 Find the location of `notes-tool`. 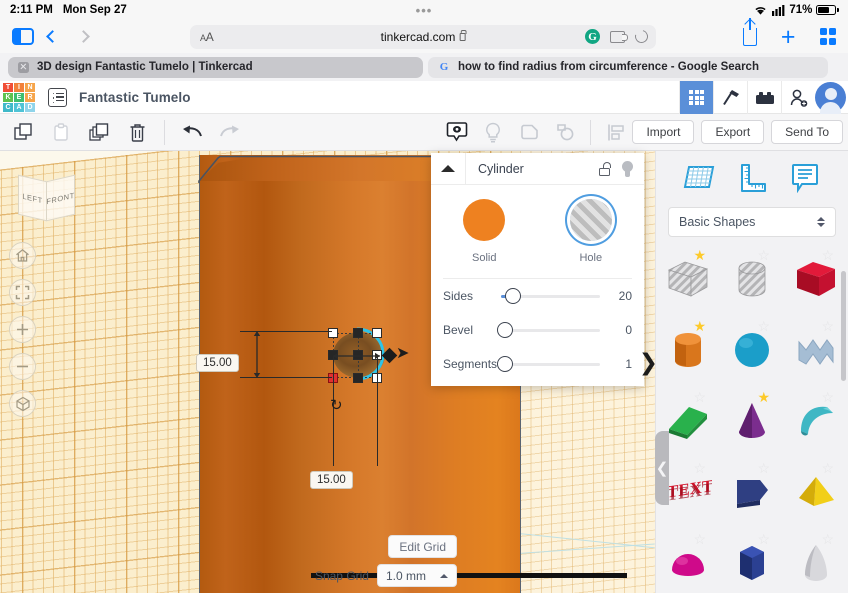

notes-tool is located at coordinates (805, 178).